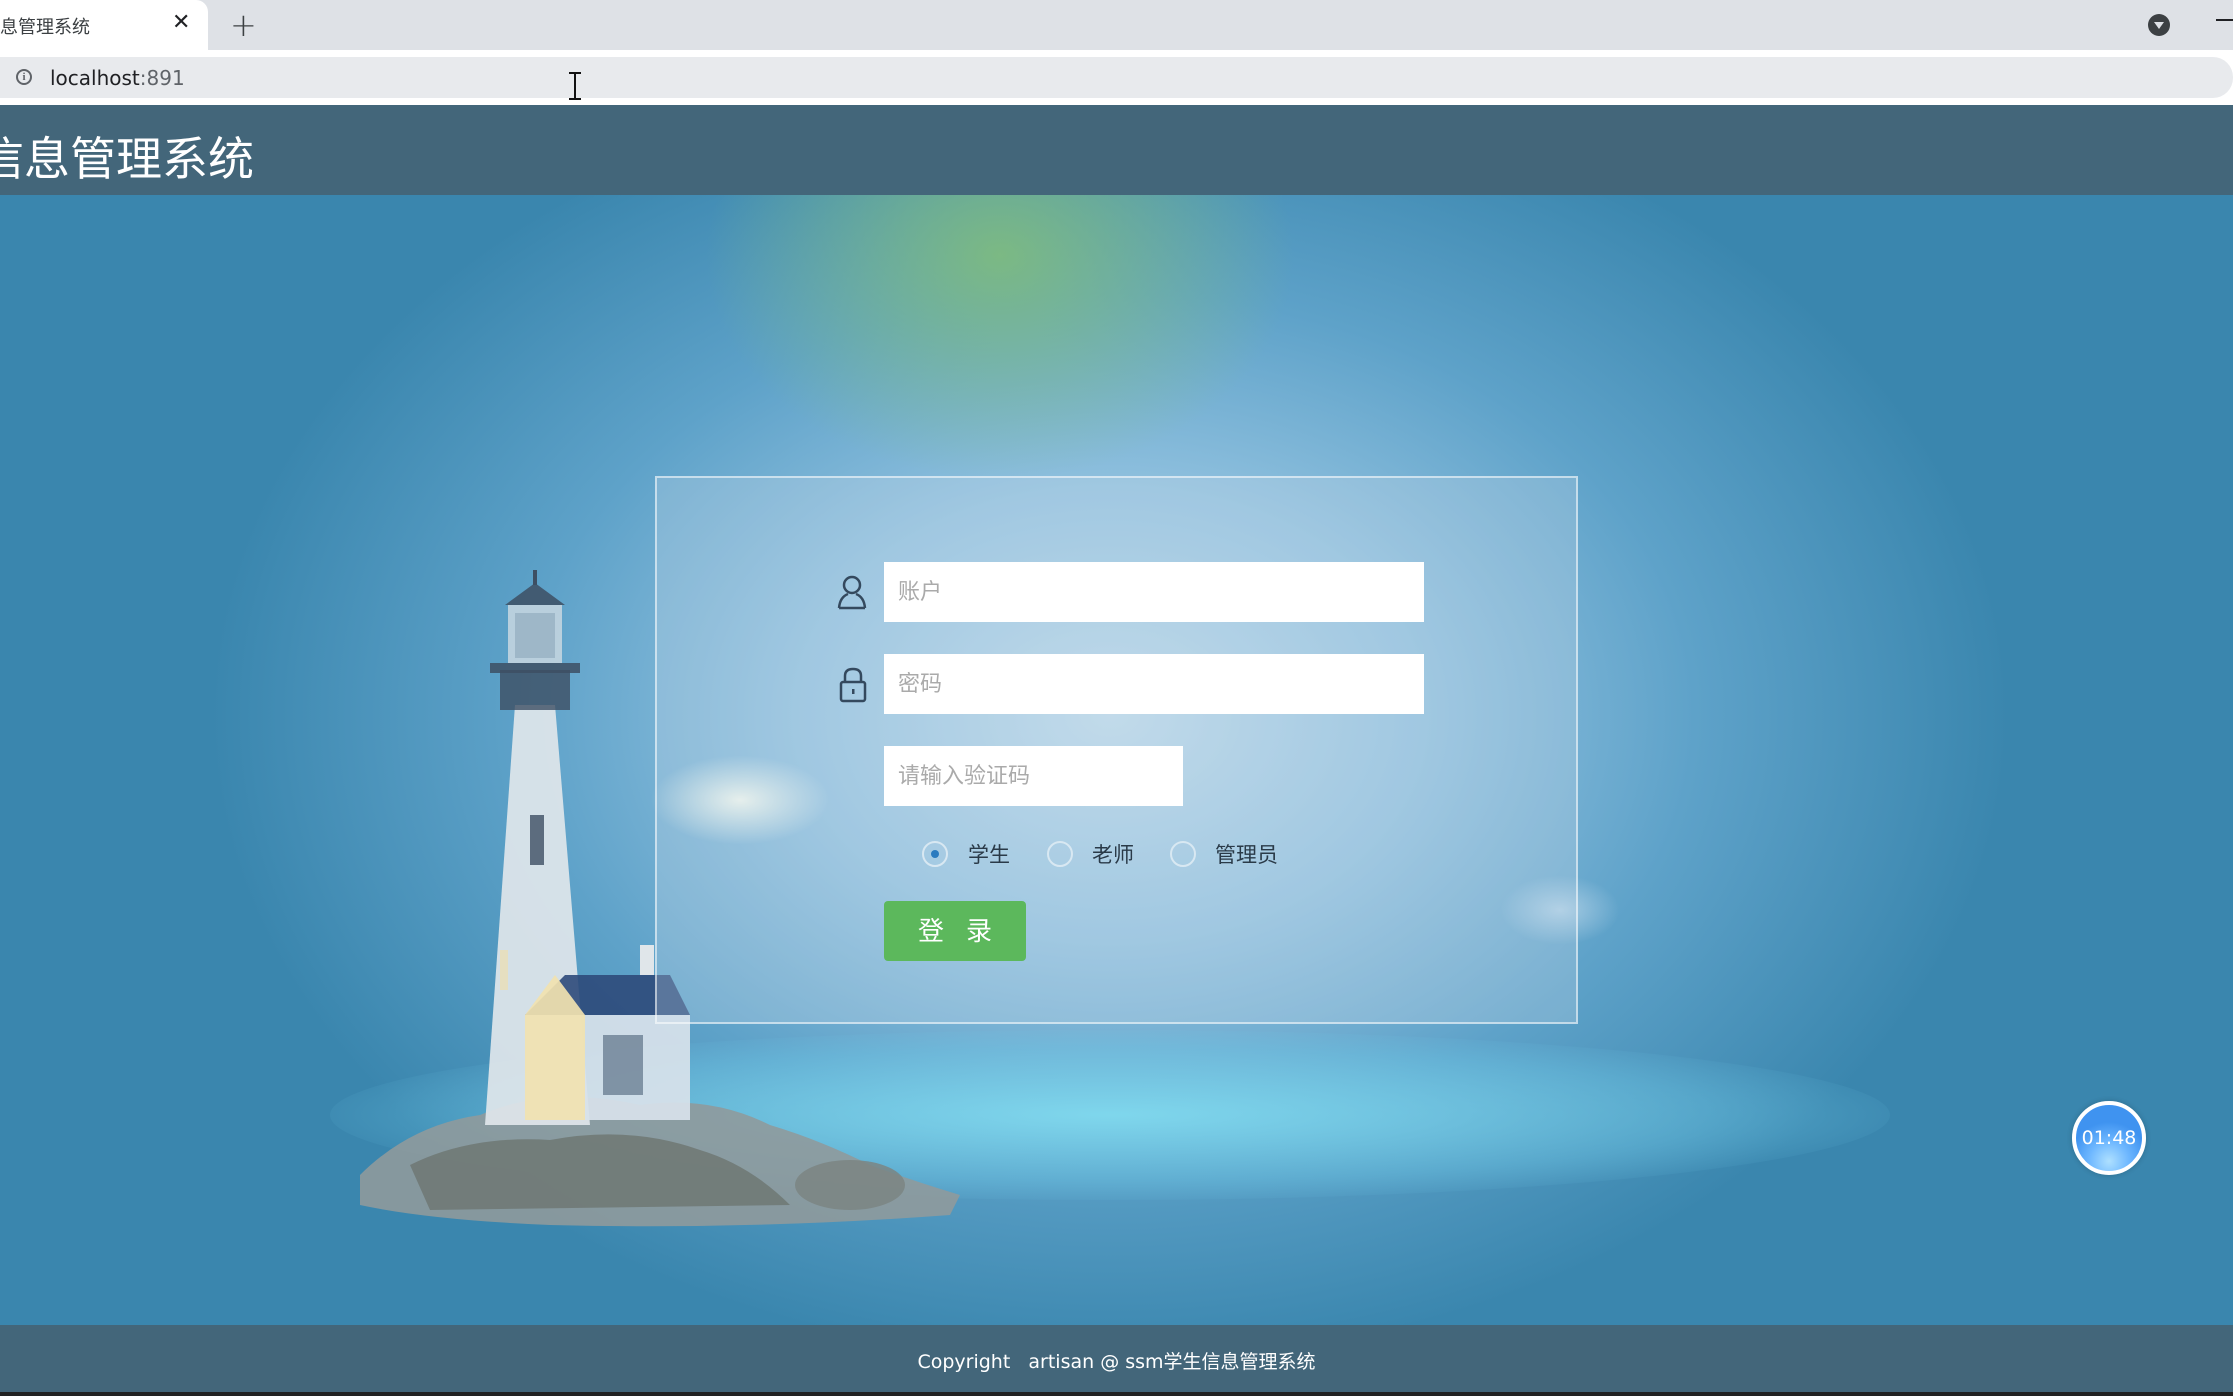 The image size is (2233, 1396). Describe the element at coordinates (243, 25) in the screenshot. I see `new-tab-icon: +` at that location.